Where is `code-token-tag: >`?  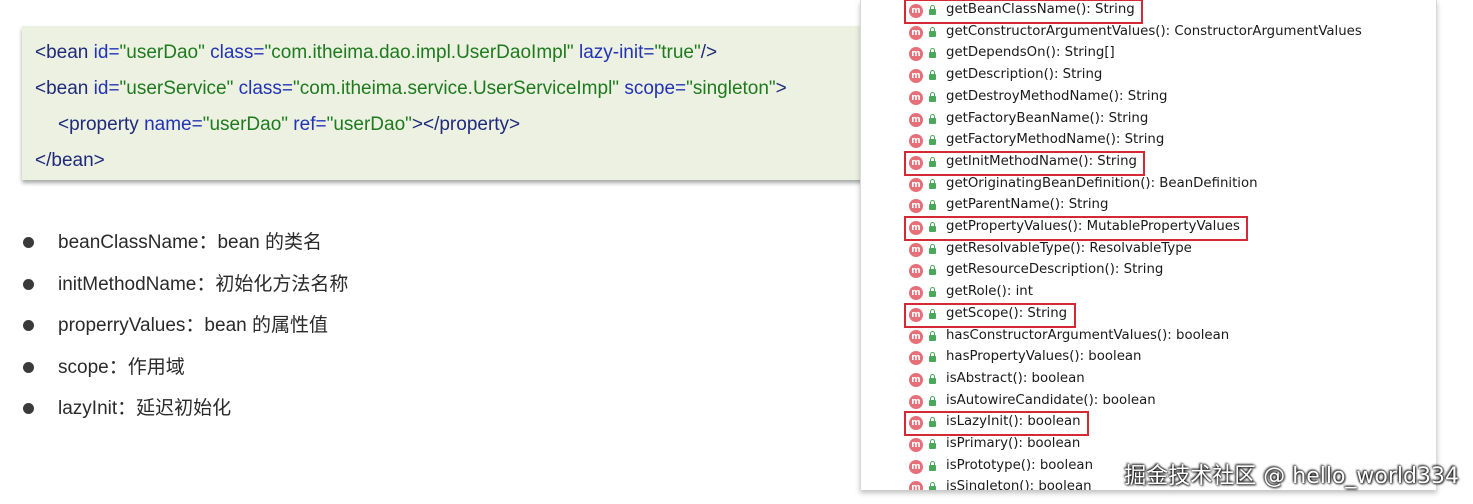
code-token-tag: > is located at coordinates (781, 88).